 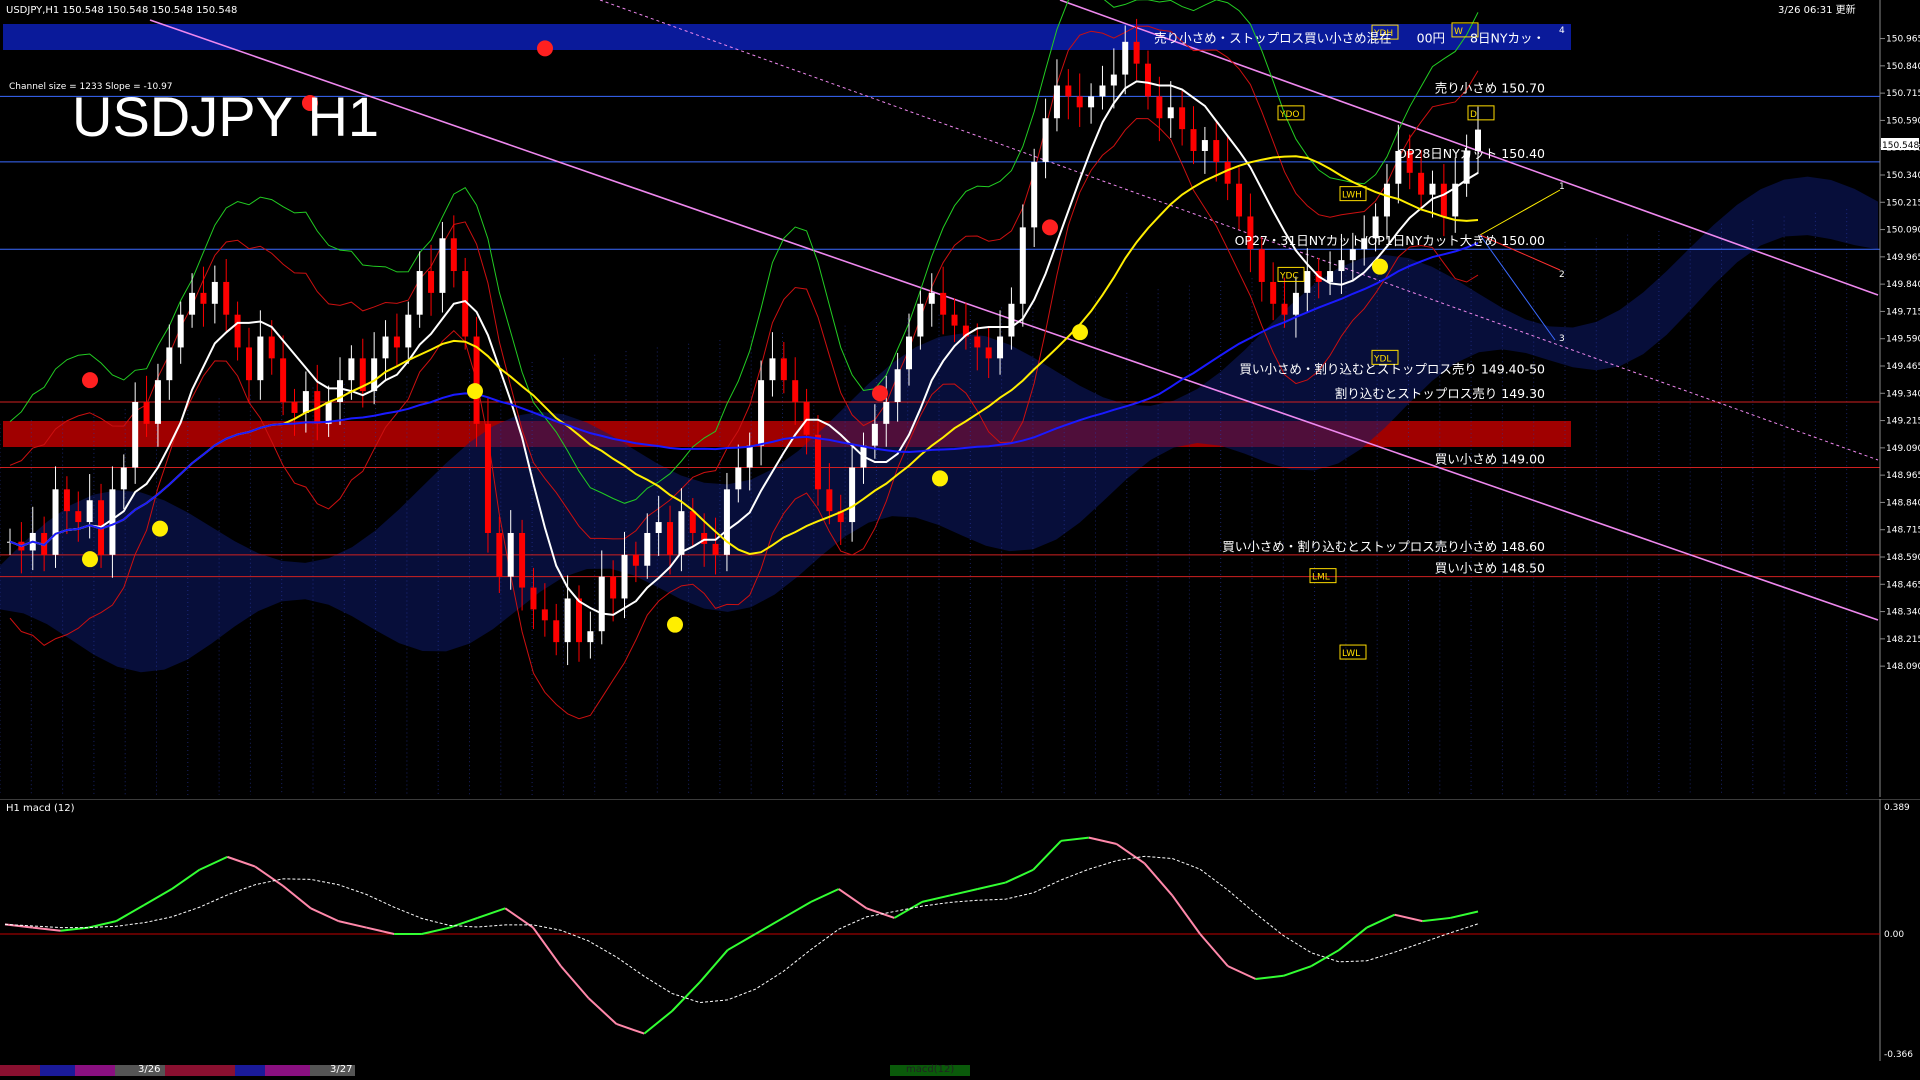 I want to click on level-annotation-text: 売り小さめ・ストップロス買い小さめ混在 00円 8日NYカッ・, so click(x=1349, y=38).